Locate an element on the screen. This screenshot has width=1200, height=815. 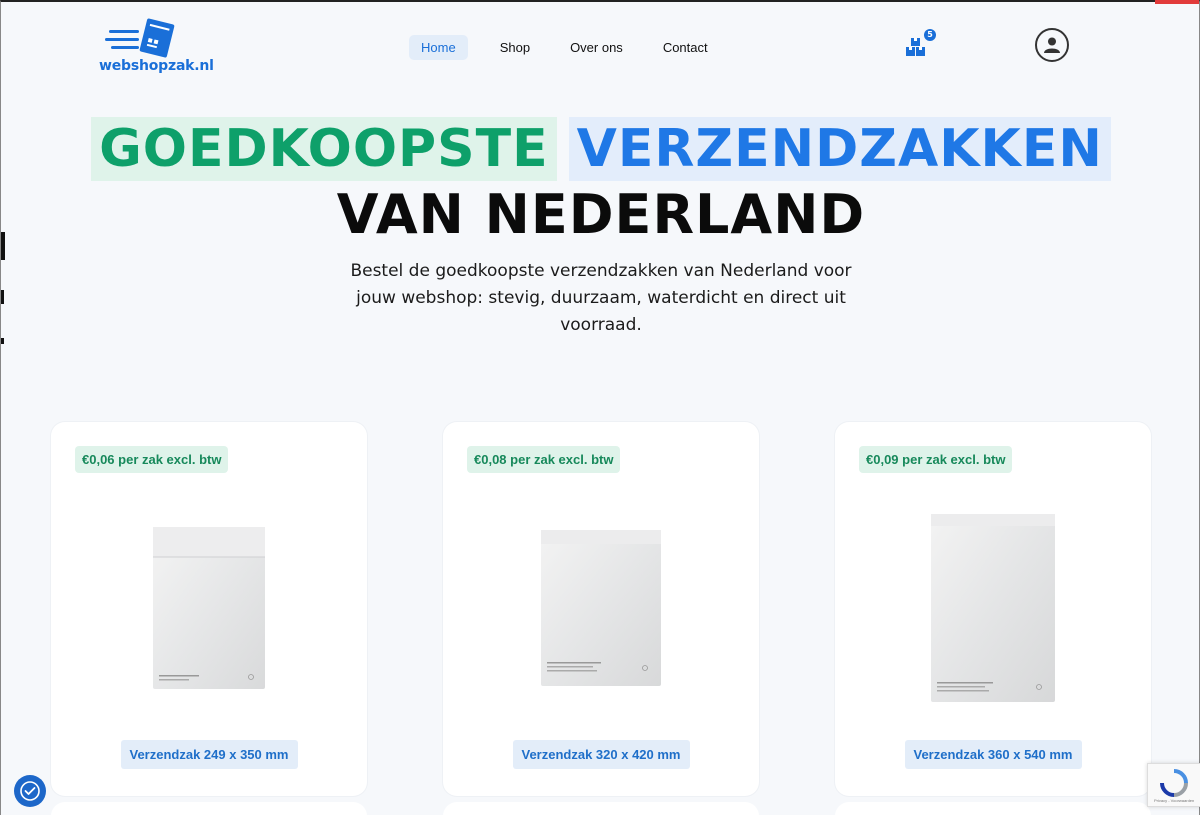
hero-headline-line1: GOEDKOOPSTE VERZENDZAKKEN is located at coordinates (600, 149).